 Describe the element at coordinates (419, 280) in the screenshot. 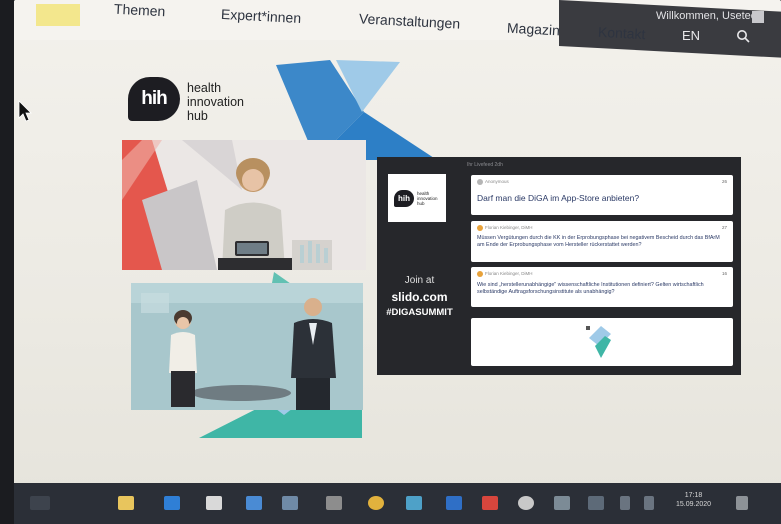

I see `slido-join-label: Join at` at that location.